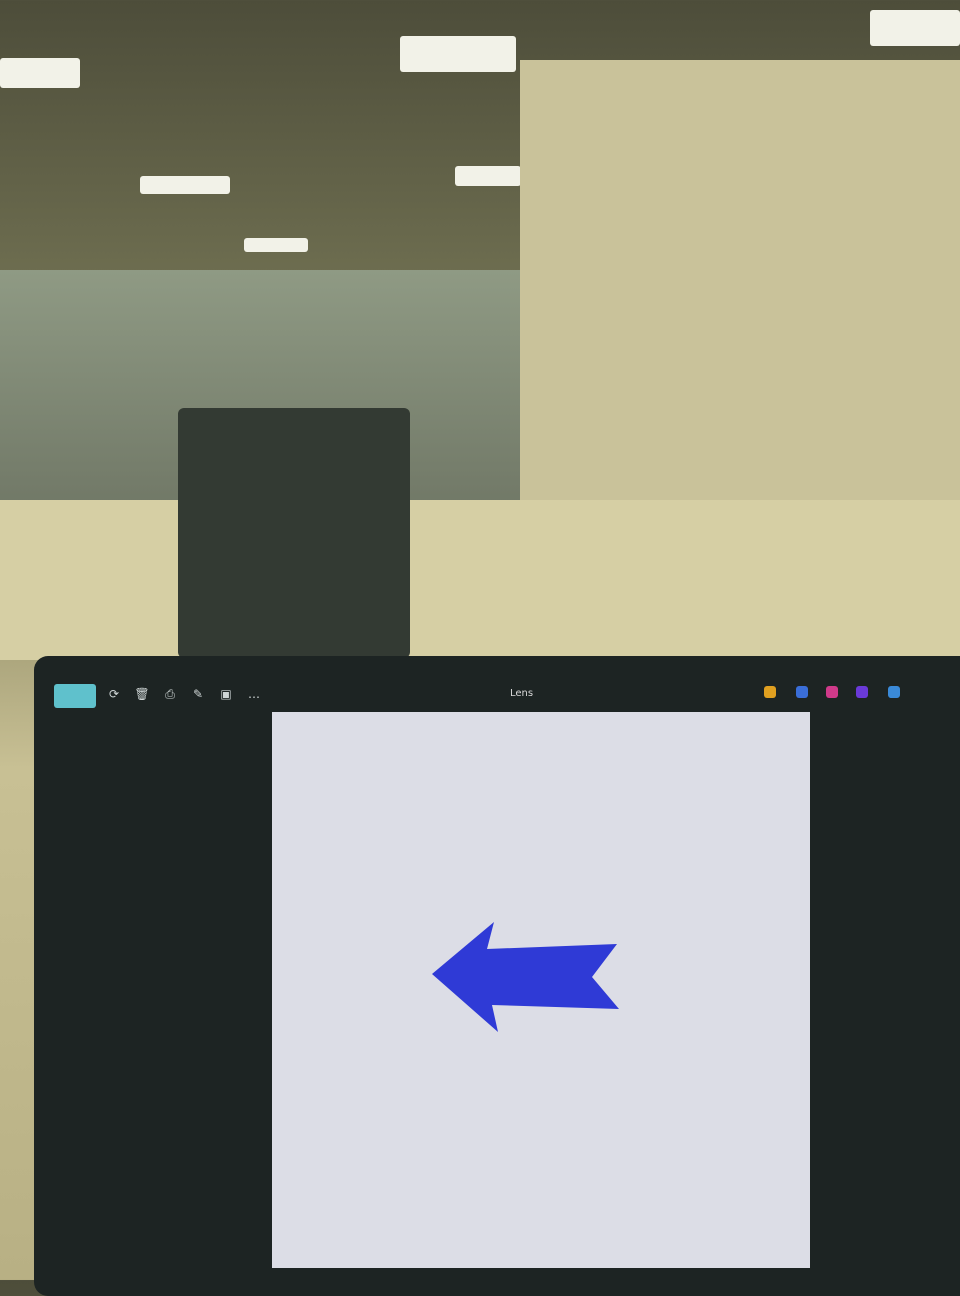 Image resolution: width=960 pixels, height=1296 pixels. What do you see at coordinates (142, 694) in the screenshot?
I see `delete-icon: 🗑` at bounding box center [142, 694].